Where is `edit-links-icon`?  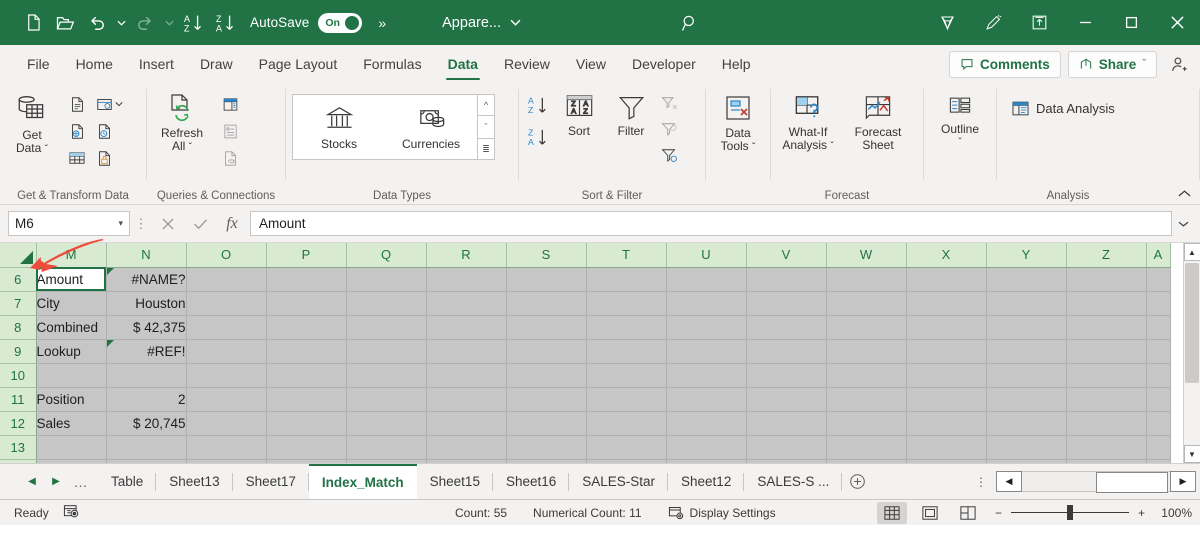 edit-links-icon is located at coordinates (230, 158).